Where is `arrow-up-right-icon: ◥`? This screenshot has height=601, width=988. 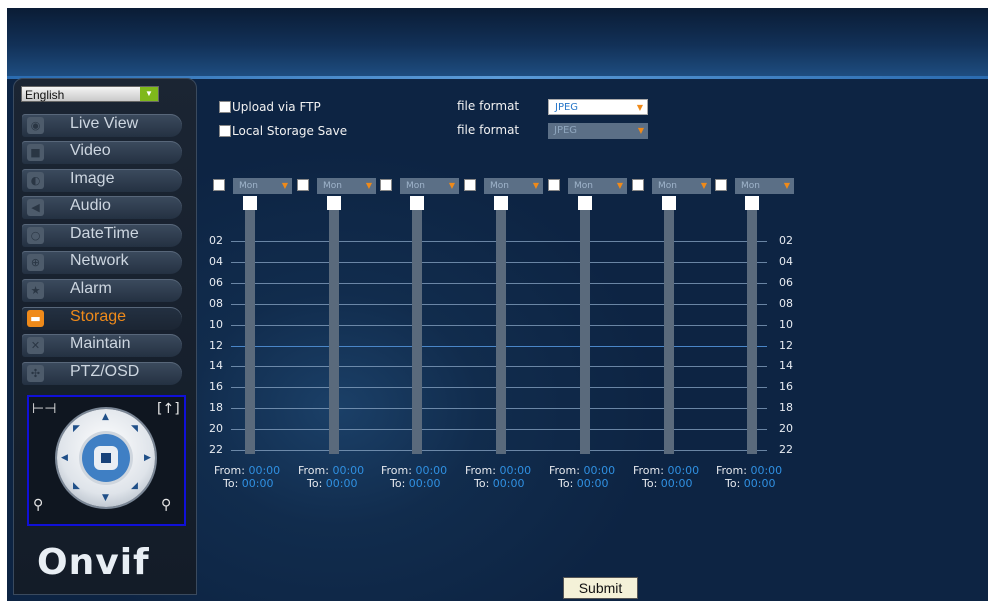
arrow-up-right-icon: ◥ is located at coordinates (134, 429).